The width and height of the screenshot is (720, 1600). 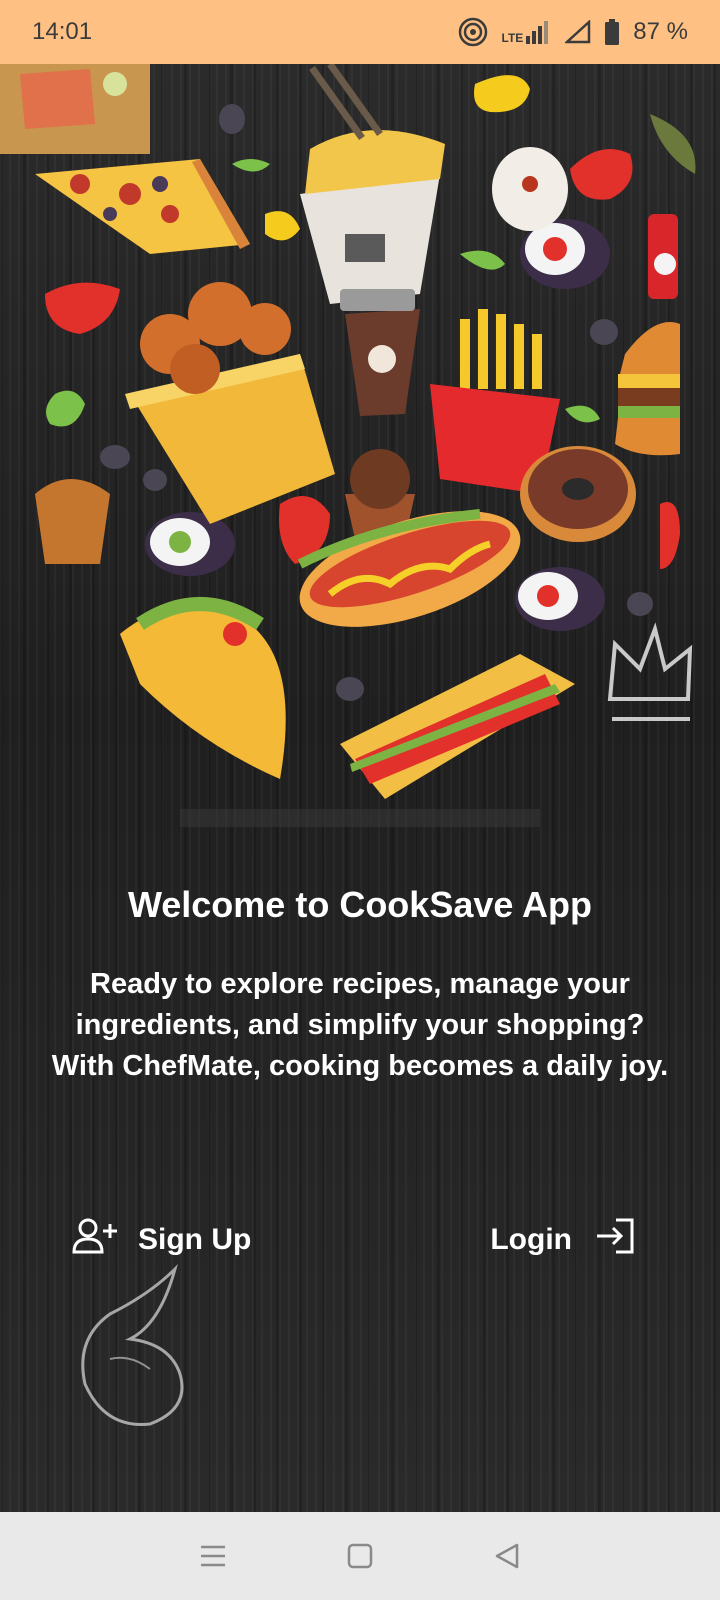 I want to click on menu-icon, so click(x=213, y=1556).